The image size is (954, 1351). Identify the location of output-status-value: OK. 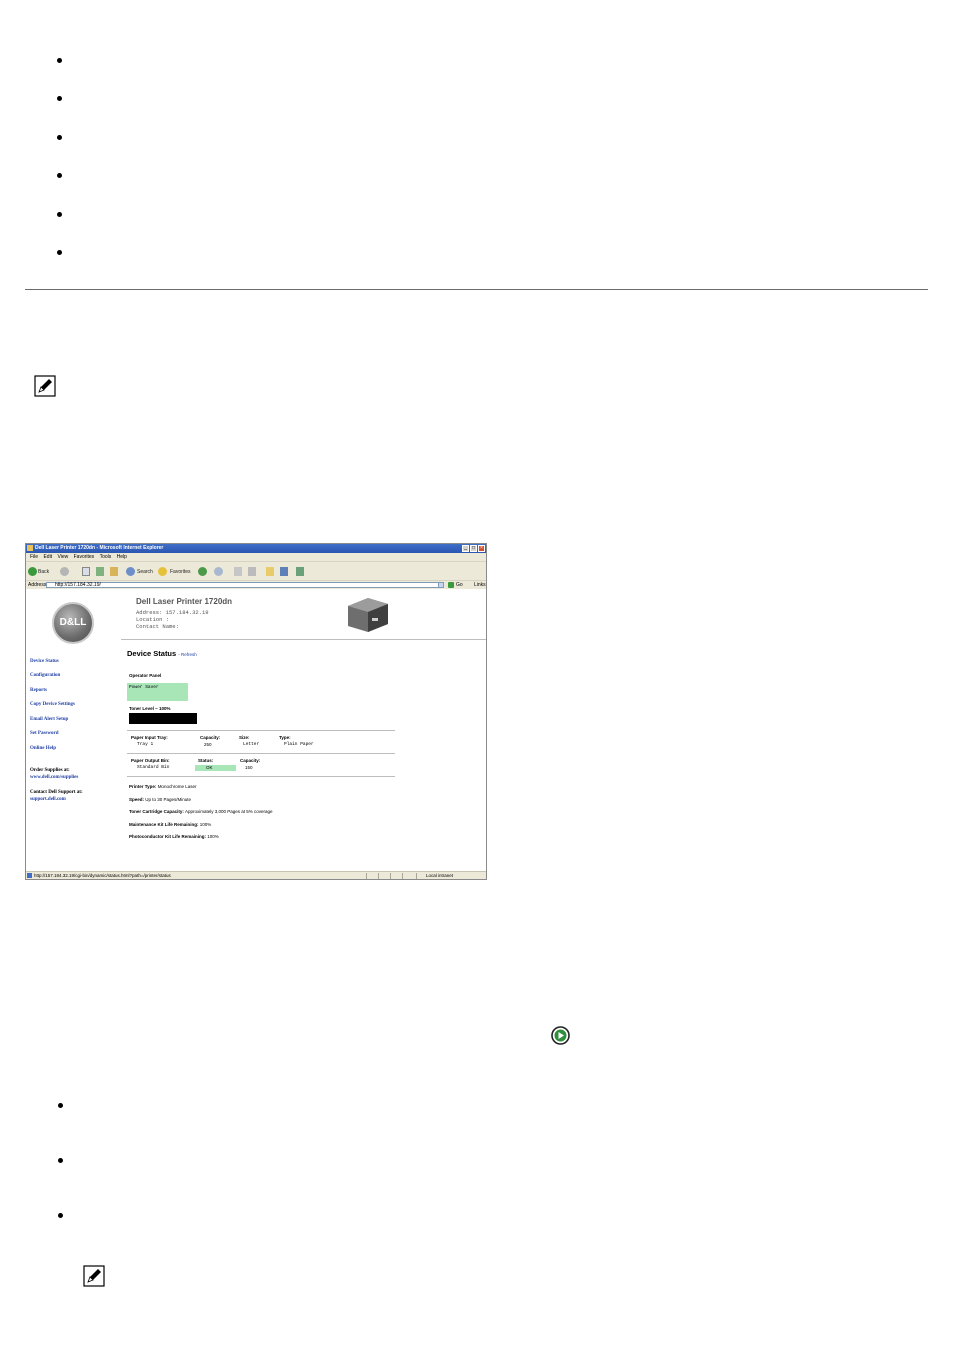
(209, 767).